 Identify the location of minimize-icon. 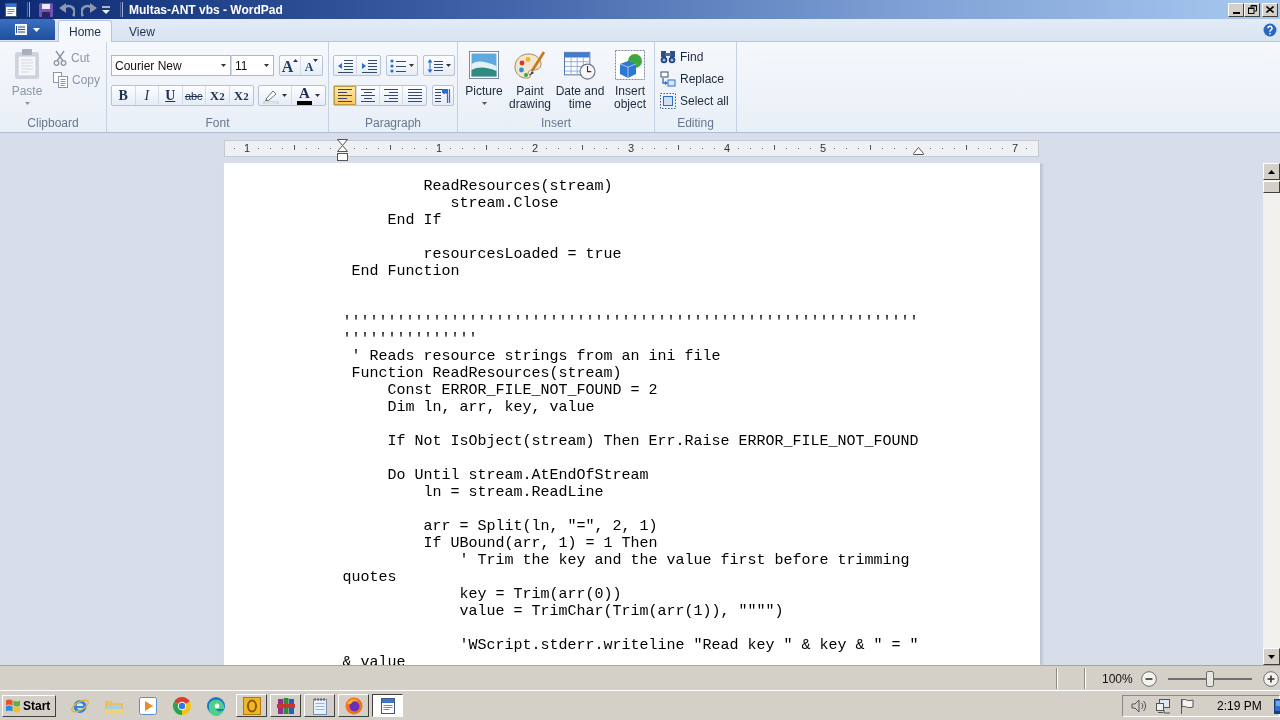
(1236, 12).